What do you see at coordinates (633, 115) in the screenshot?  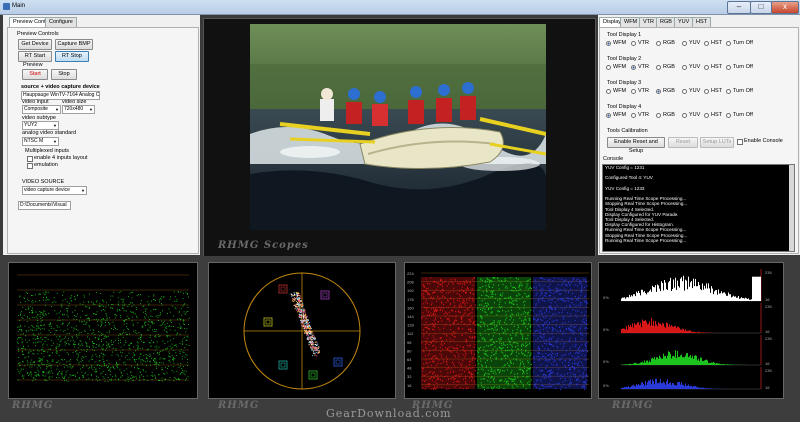 I see `tool-4-radio-vtr` at bounding box center [633, 115].